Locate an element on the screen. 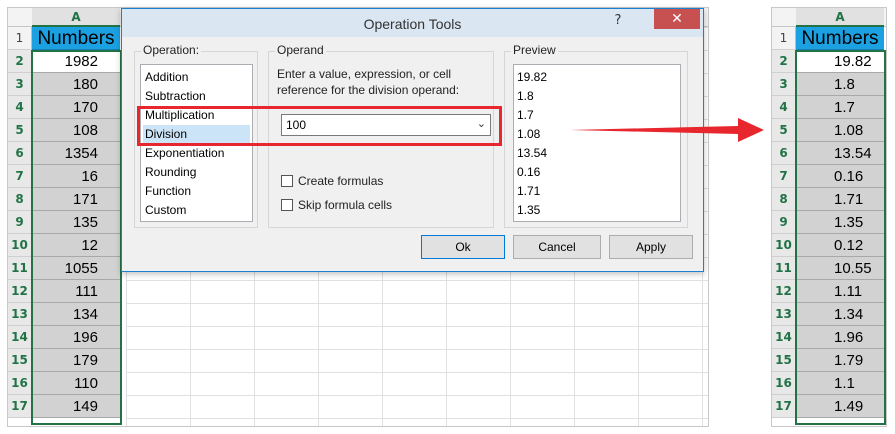 This screenshot has height=434, width=895. data-cell: 170 is located at coordinates (76, 107).